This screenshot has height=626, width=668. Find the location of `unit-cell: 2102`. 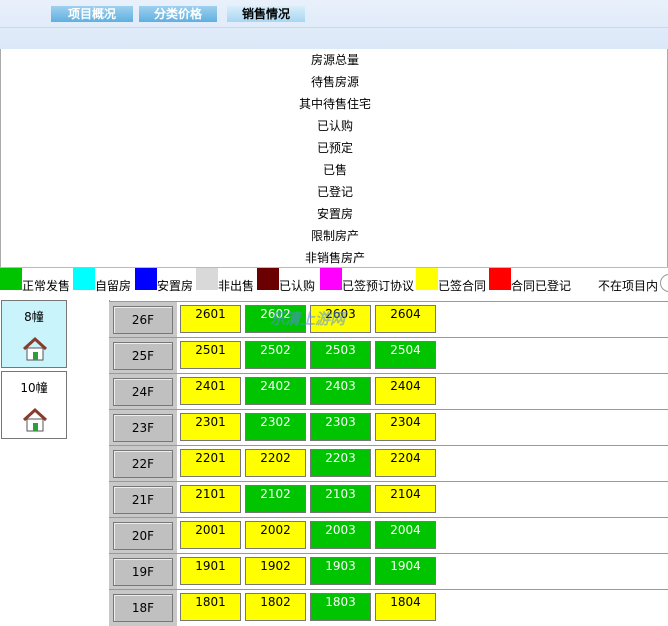

unit-cell: 2102 is located at coordinates (275, 499).